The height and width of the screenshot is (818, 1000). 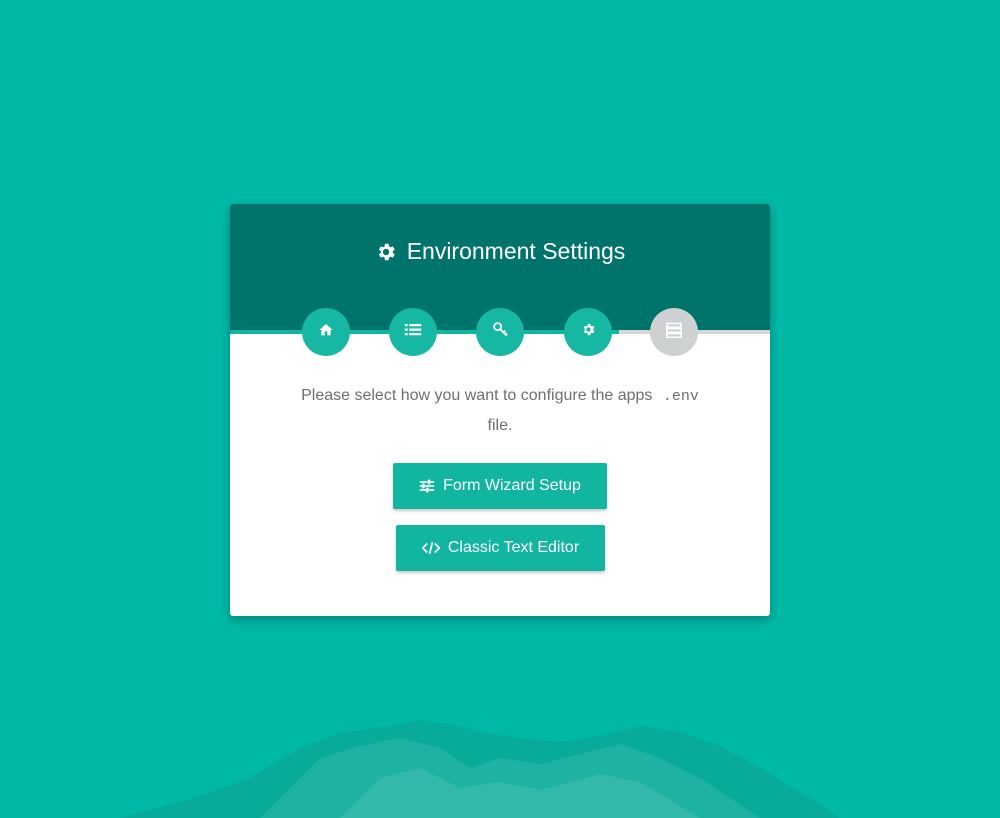 I want to click on step-home, so click(x=326, y=332).